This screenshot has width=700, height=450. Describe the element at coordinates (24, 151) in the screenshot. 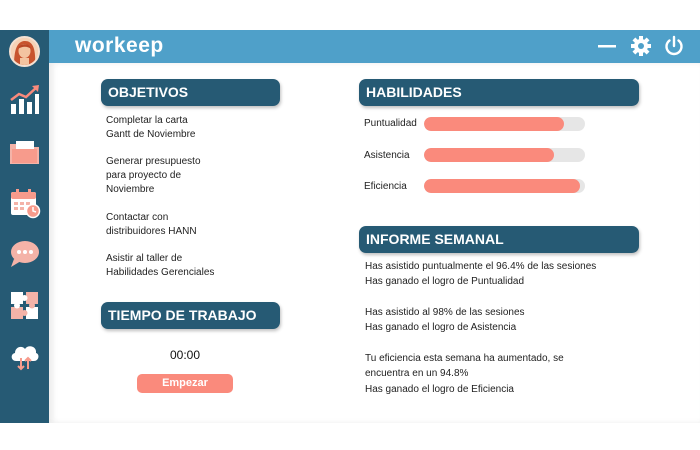

I see `folder-icon` at that location.